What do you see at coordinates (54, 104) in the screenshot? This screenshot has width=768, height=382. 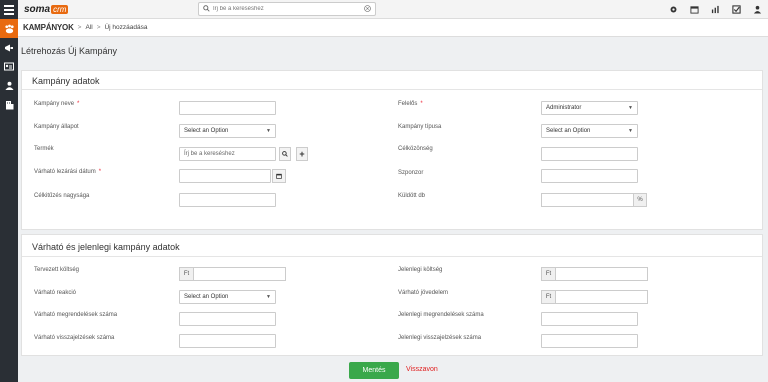 I see `campaign-name-label: Kampány neve` at bounding box center [54, 104].